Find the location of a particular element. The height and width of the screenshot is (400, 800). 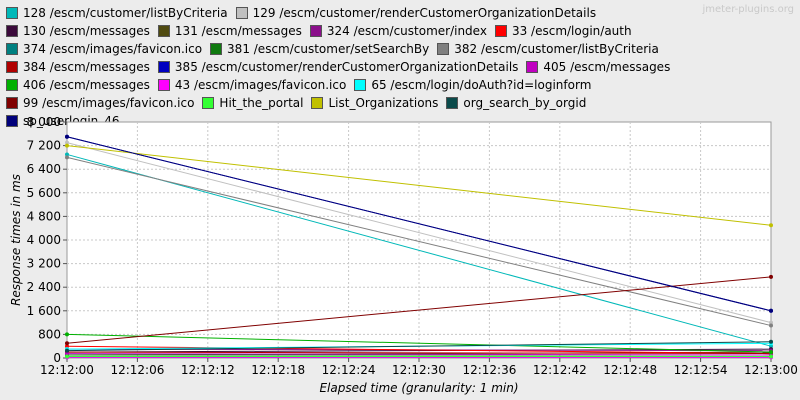

y-tick-label: 800 is located at coordinates (49, 334).